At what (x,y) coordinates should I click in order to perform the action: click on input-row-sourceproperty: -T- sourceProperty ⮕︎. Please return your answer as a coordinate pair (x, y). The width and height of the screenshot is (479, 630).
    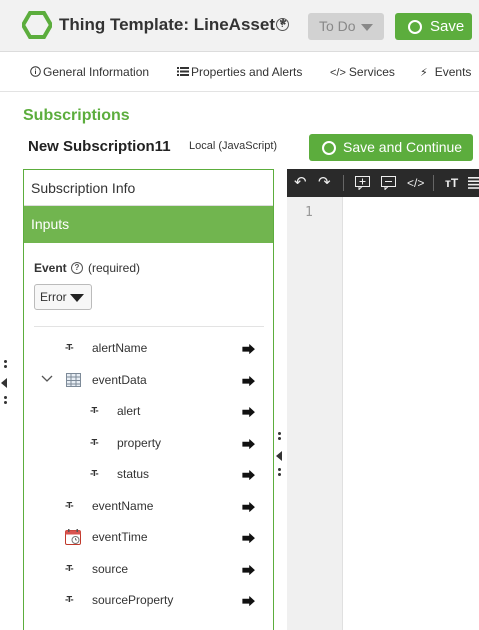
    Looking at the image, I should click on (165, 601).